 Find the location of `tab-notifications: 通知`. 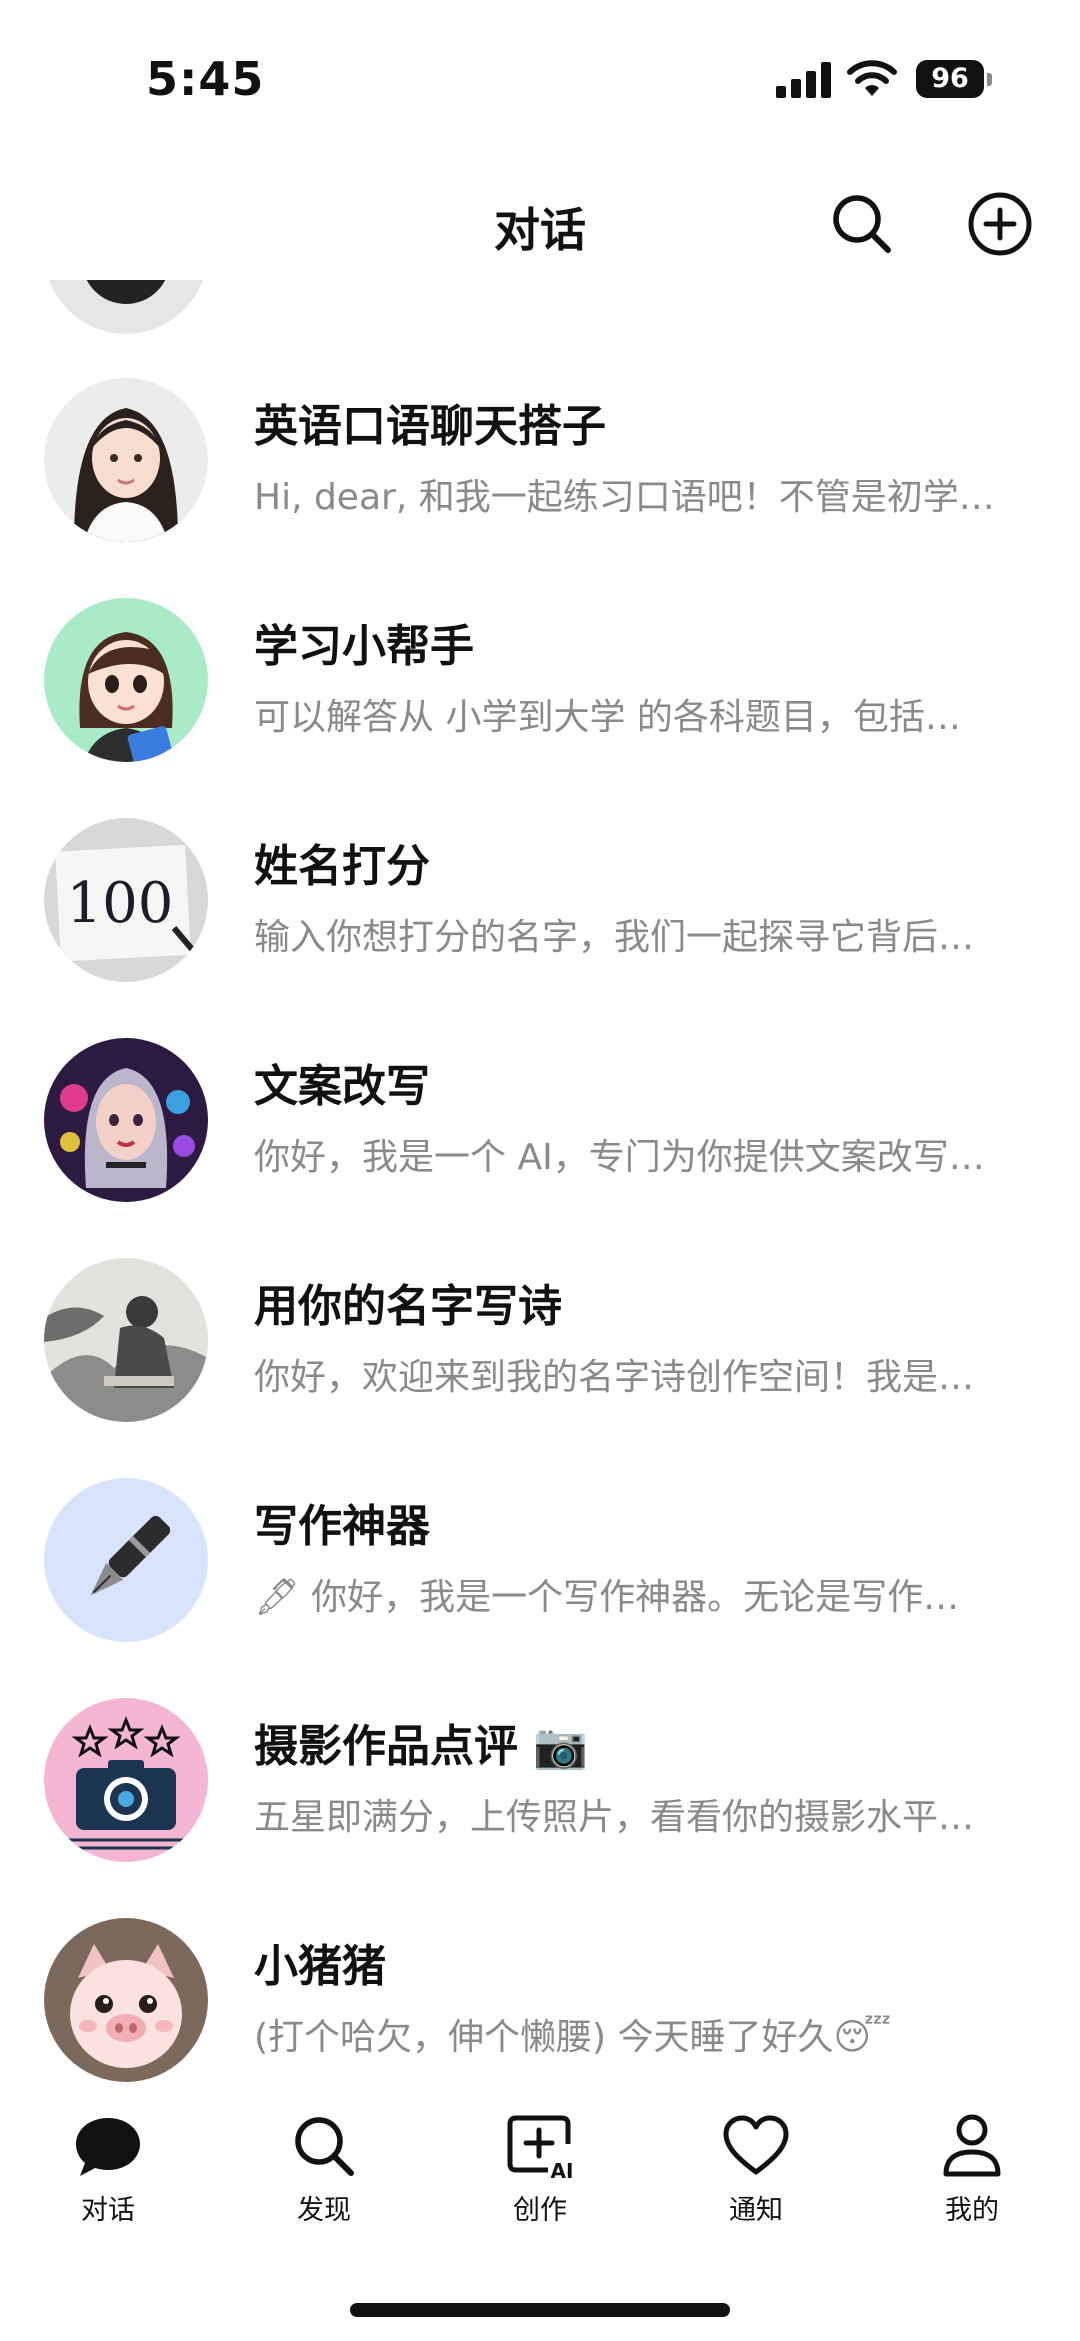

tab-notifications: 通知 is located at coordinates (756, 2175).